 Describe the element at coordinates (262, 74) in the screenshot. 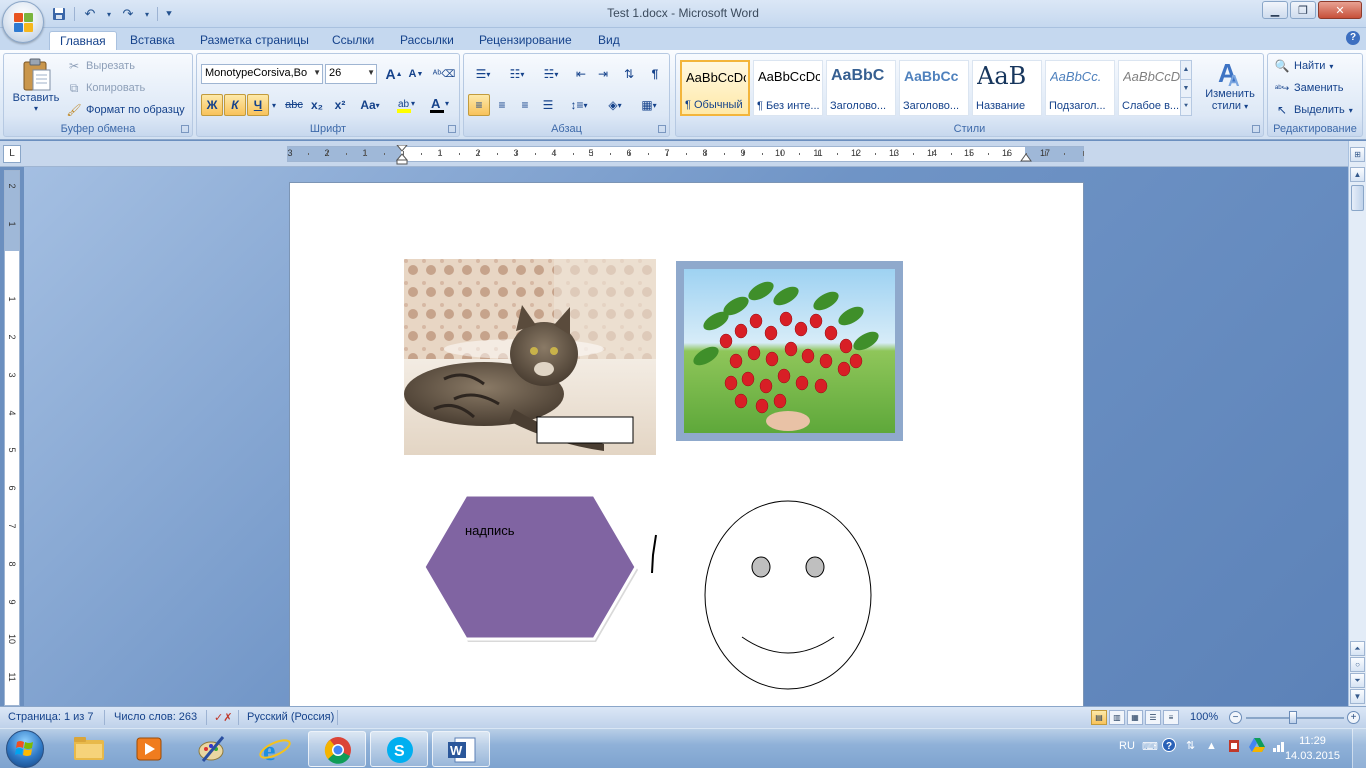

I see `font-family-combo: MonotypeCorsiva,Bo ▼` at that location.